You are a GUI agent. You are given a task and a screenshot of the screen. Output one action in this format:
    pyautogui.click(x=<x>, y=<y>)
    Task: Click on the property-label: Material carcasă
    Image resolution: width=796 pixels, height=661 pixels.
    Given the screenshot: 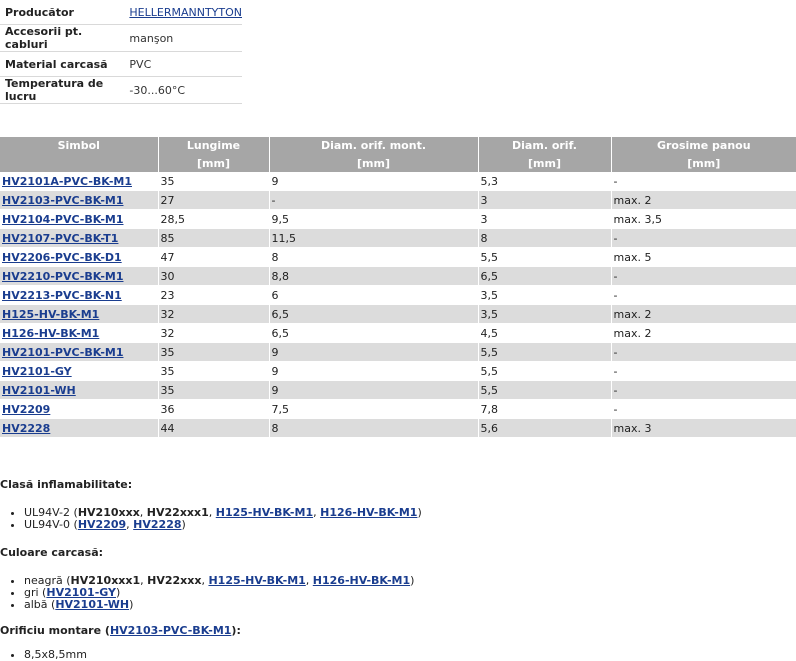 What is the action you would take?
    pyautogui.click(x=62, y=64)
    